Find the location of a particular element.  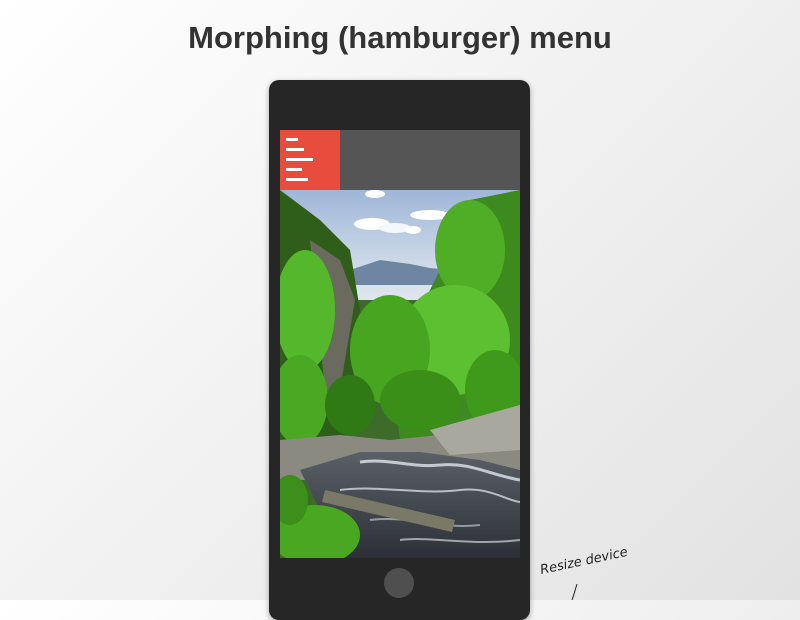

page-title: Morphing (hamburger) menu is located at coordinates (400, 37).